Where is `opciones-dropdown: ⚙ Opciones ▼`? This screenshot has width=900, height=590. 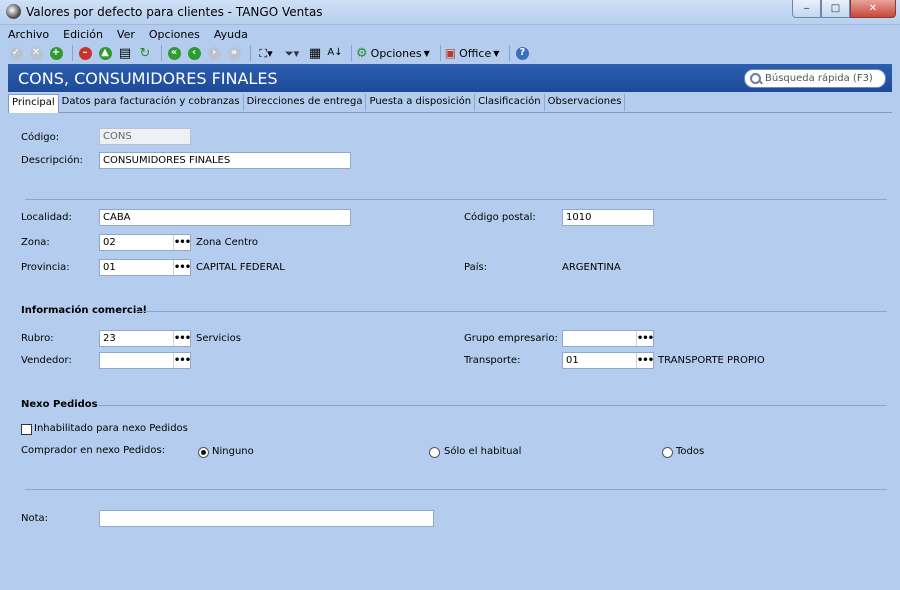
opciones-dropdown: ⚙ Opciones ▼ is located at coordinates (393, 53).